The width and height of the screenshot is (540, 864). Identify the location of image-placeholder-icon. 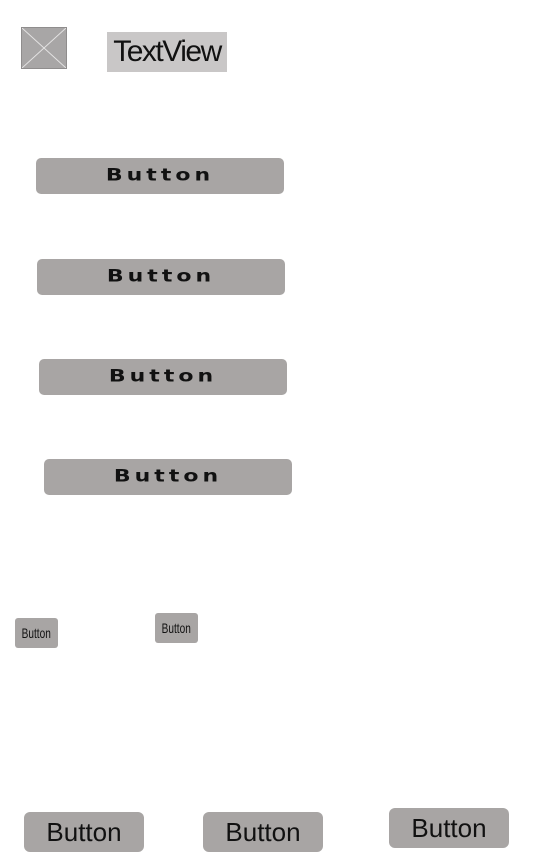
(44, 48).